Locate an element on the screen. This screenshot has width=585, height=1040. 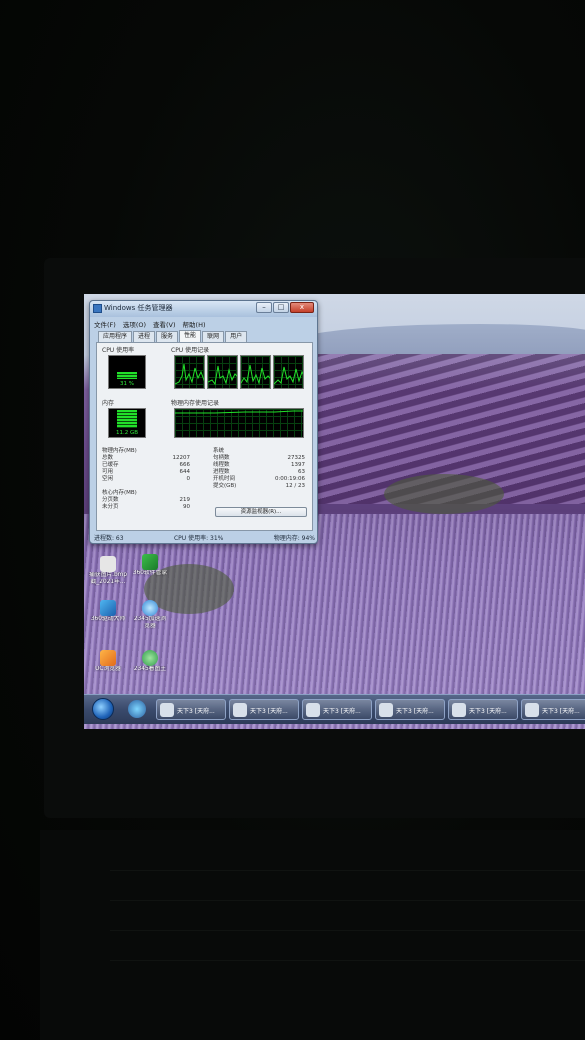
memory-usage-bar is located at coordinates (127, 419).